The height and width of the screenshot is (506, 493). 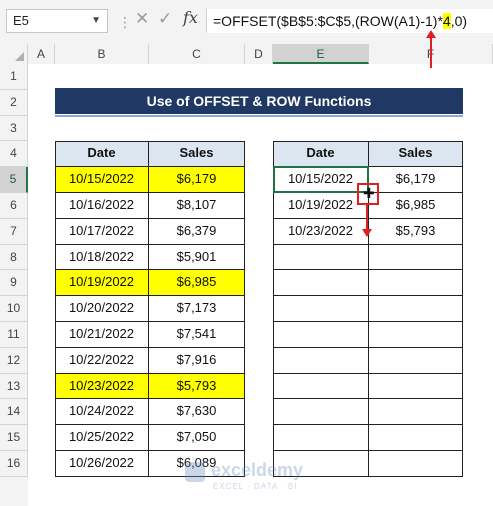 I want to click on name-box-value: E5, so click(x=21, y=20).